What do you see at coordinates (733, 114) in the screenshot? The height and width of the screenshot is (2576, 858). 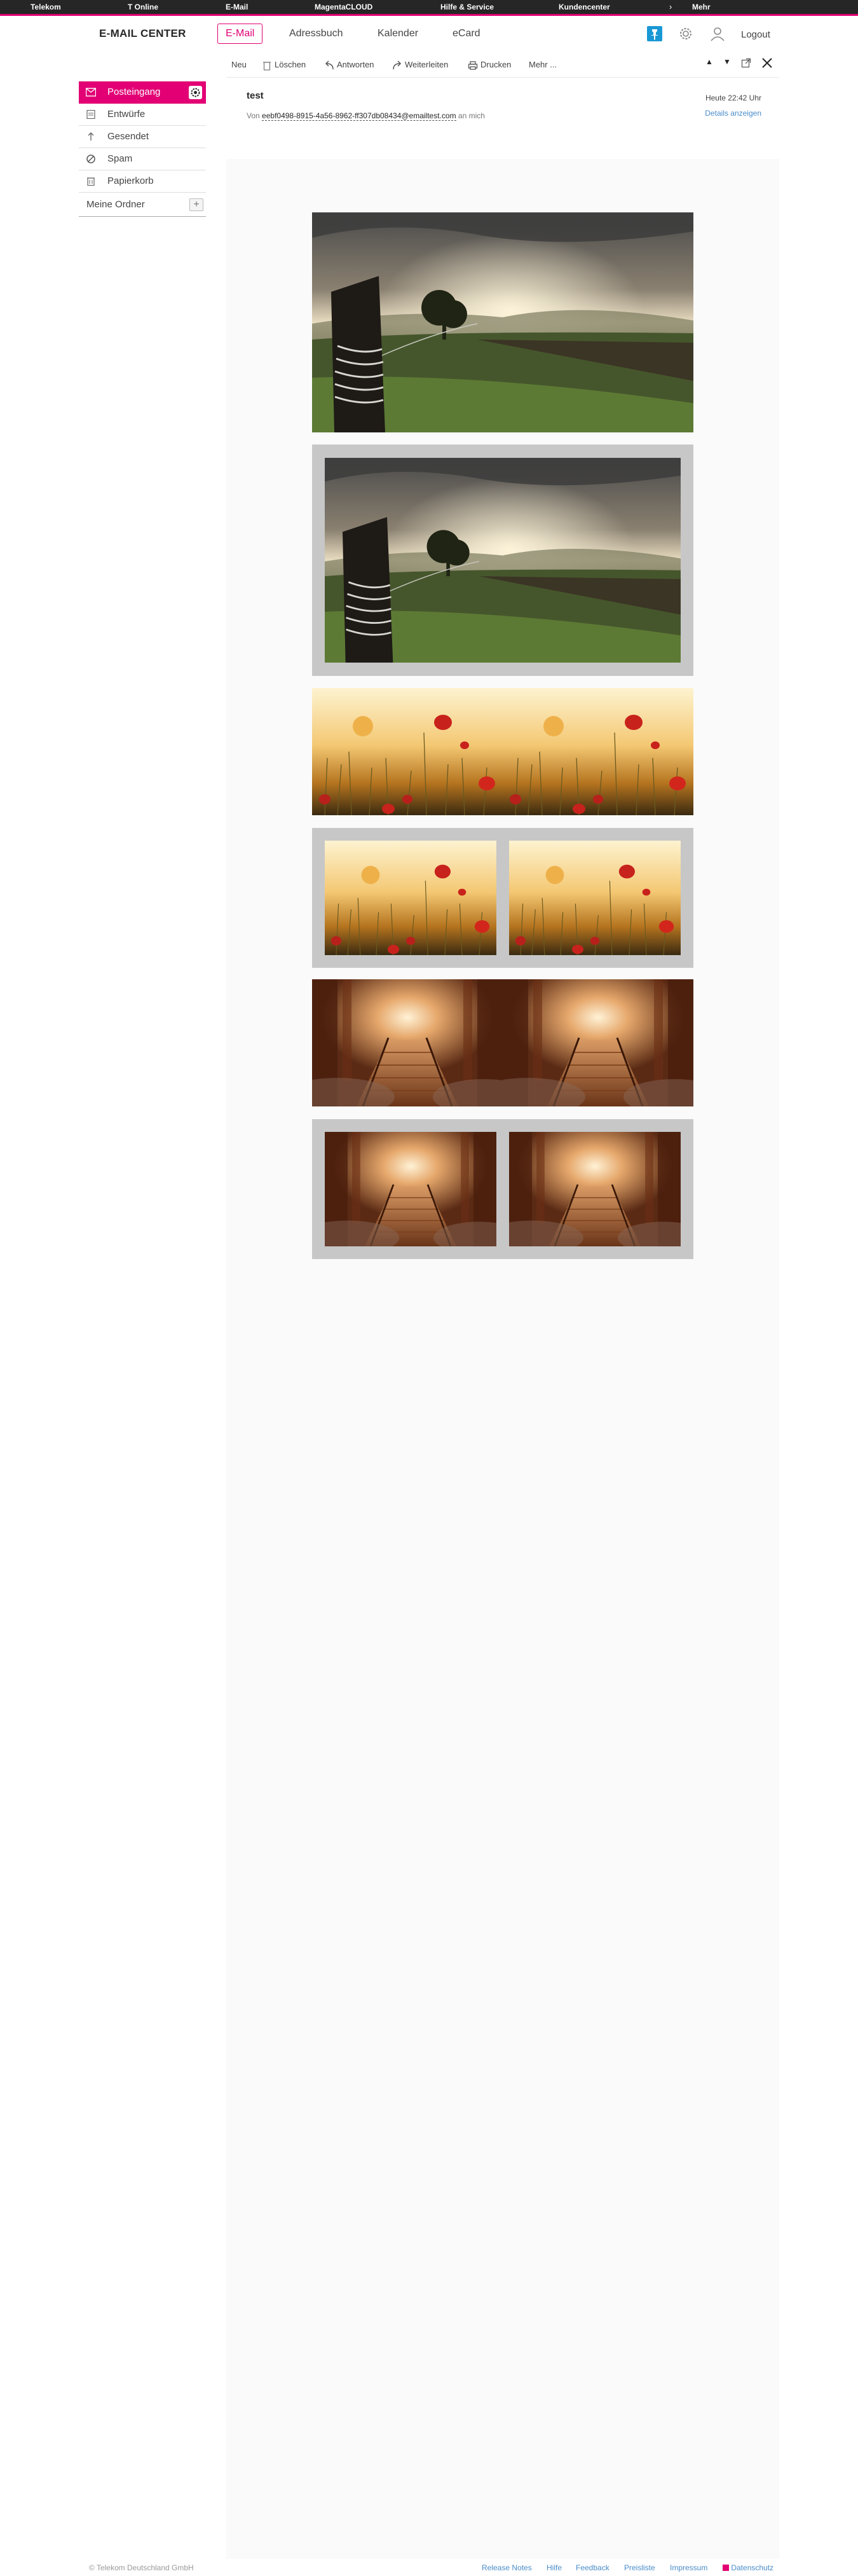 I see `details-link: Details anzeigen` at bounding box center [733, 114].